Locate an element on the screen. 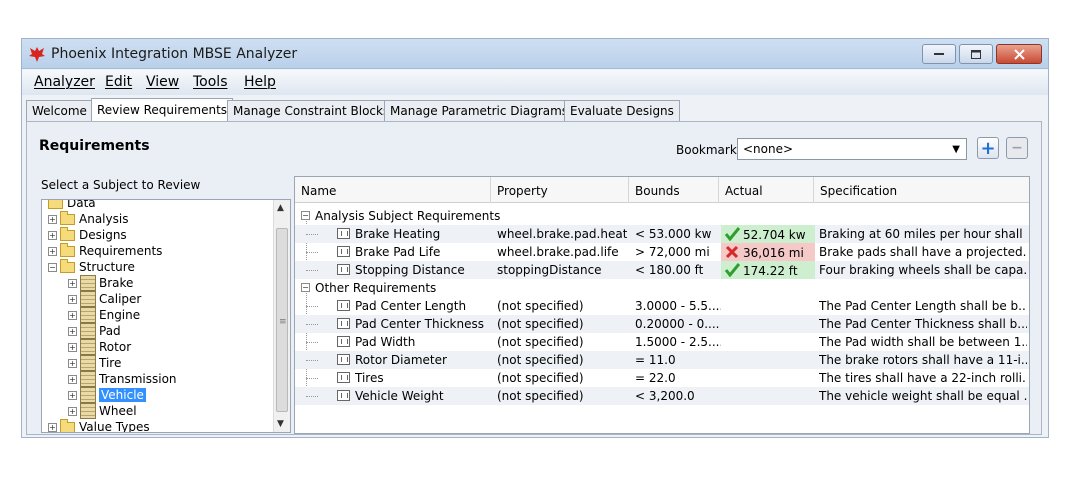 Image resolution: width=1075 pixels, height=490 pixels. scroll-thumb: ≡ is located at coordinates (282, 320).